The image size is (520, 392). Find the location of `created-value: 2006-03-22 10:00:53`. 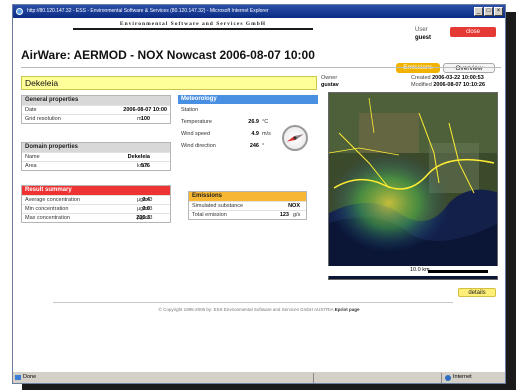

created-value: 2006-03-22 10:00:53 is located at coordinates (458, 78).